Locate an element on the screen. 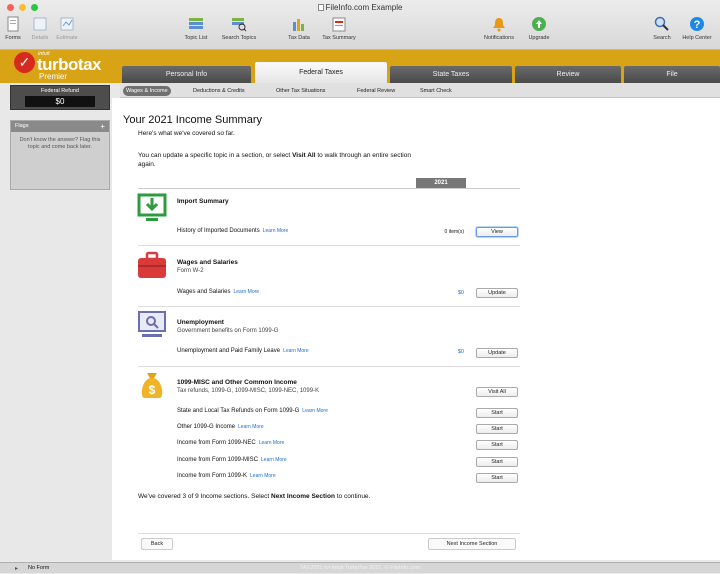 Image resolution: width=720 pixels, height=574 pixels. refund-amount: $0 is located at coordinates (60, 101).